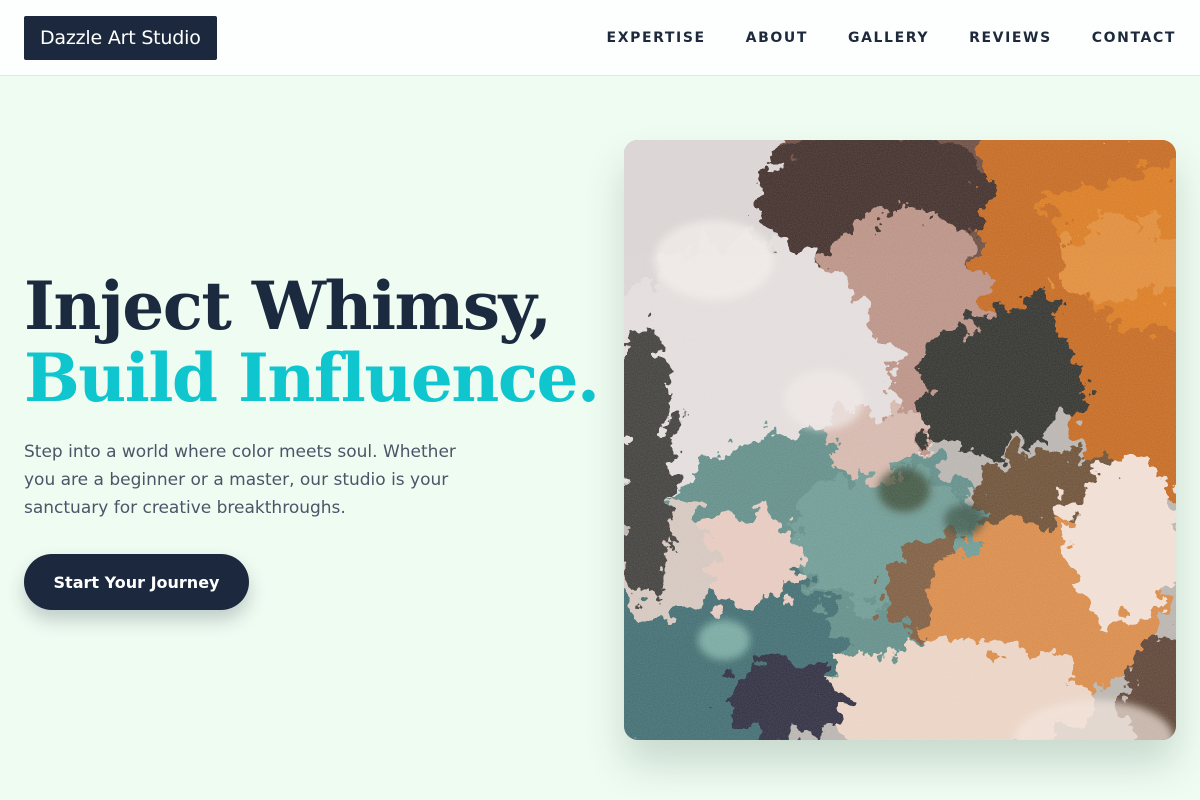 The height and width of the screenshot is (800, 1200). I want to click on nav-link-gallery: GALLERY, so click(888, 38).